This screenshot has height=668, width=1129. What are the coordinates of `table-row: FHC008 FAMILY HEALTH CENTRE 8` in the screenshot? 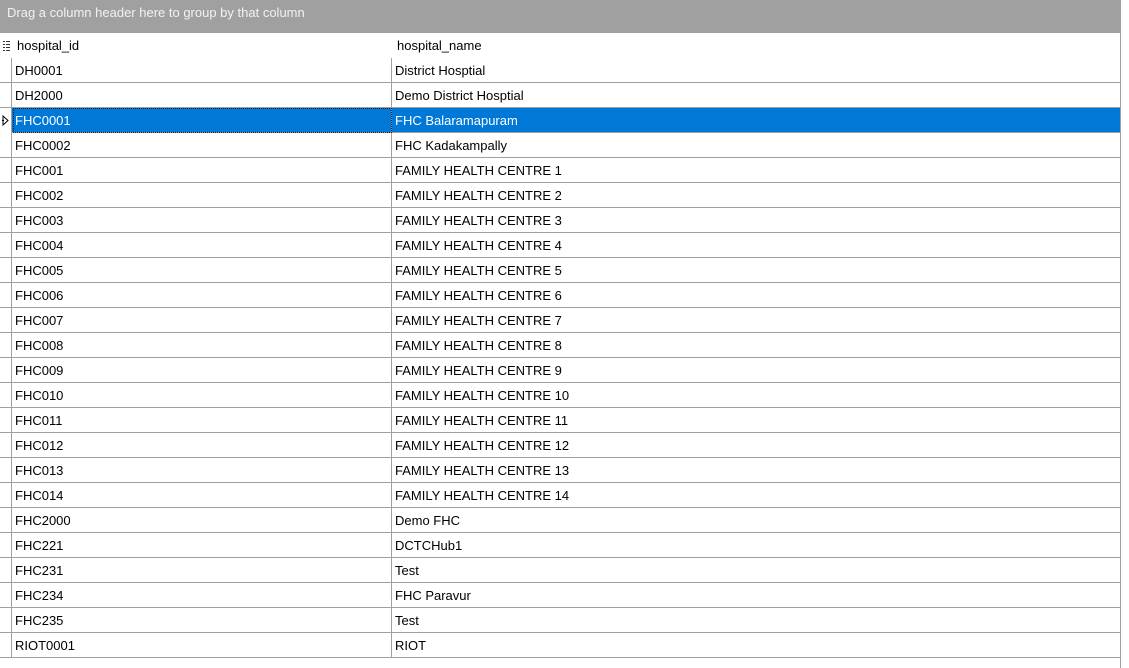 It's located at (560, 345).